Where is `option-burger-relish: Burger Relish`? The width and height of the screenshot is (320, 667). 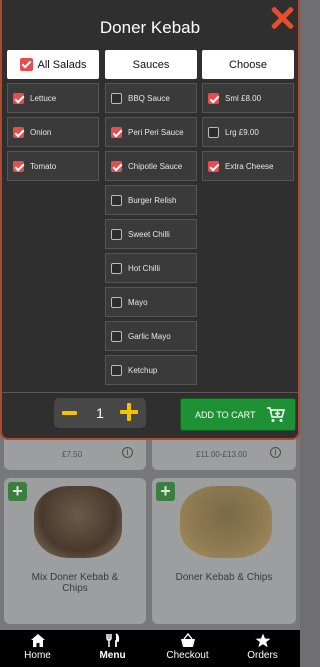 option-burger-relish: Burger Relish is located at coordinates (151, 200).